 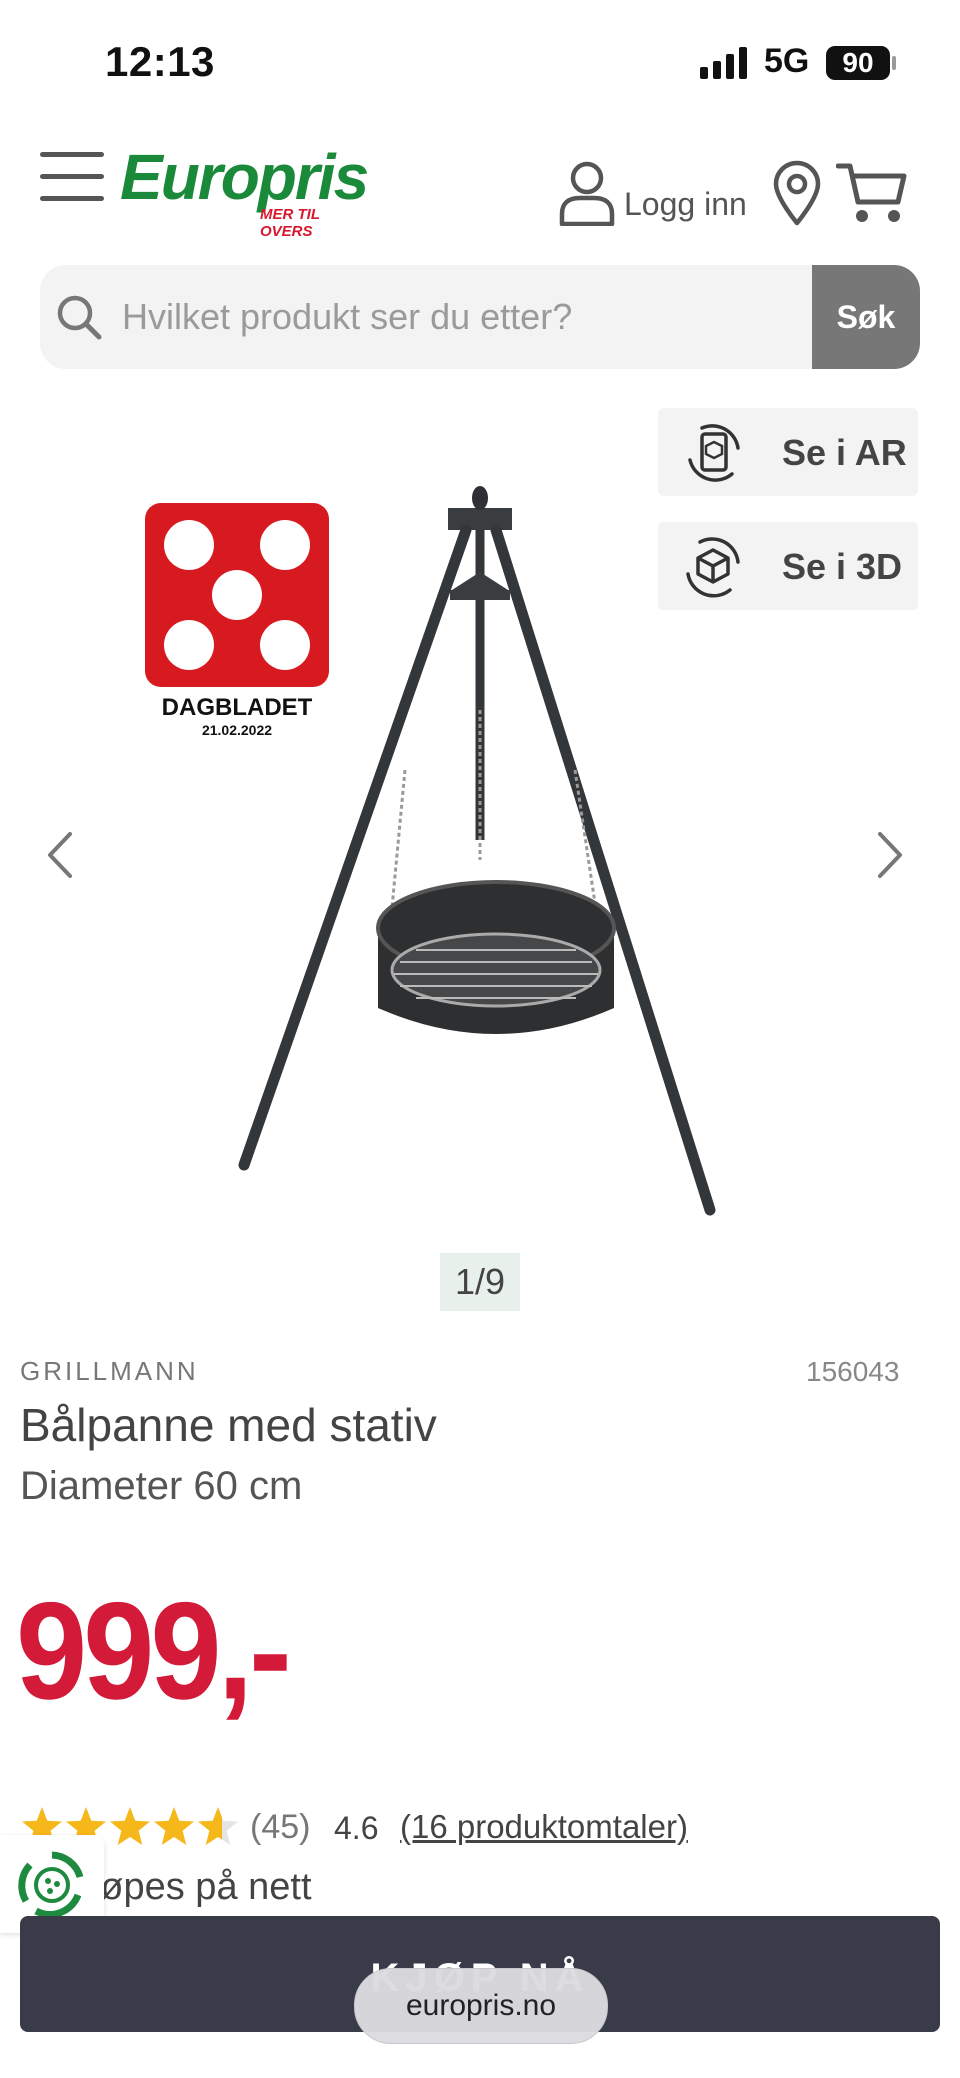 I want to click on product-price: 999,-, so click(x=154, y=1651).